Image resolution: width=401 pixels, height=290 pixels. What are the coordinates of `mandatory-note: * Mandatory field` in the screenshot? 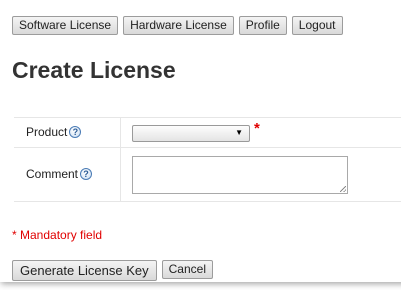 It's located at (57, 235).